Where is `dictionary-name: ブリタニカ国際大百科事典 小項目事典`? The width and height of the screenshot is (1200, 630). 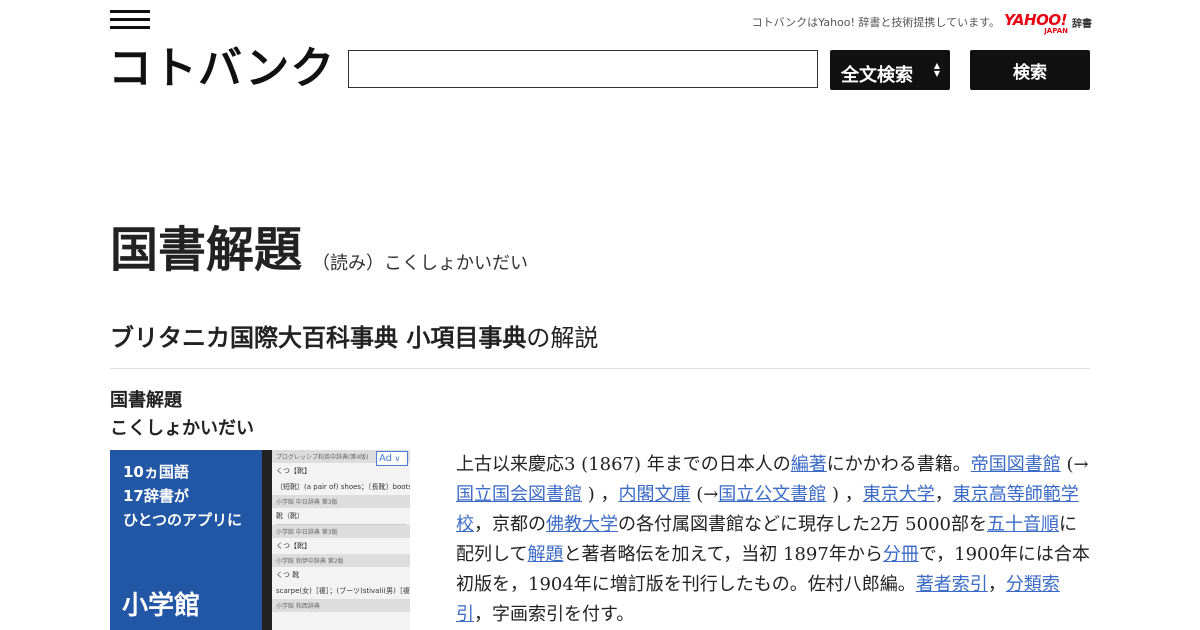 dictionary-name: ブリタニカ国際大百科事典 小項目事典 is located at coordinates (318, 338).